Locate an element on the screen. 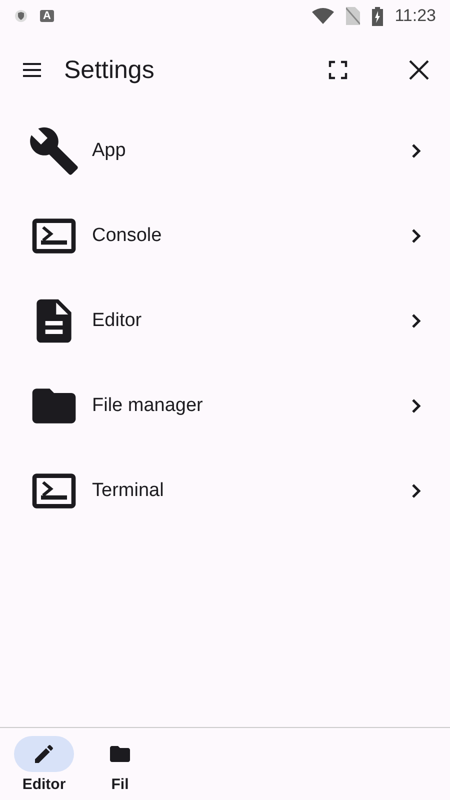 The image size is (450, 800). close-button is located at coordinates (419, 70).